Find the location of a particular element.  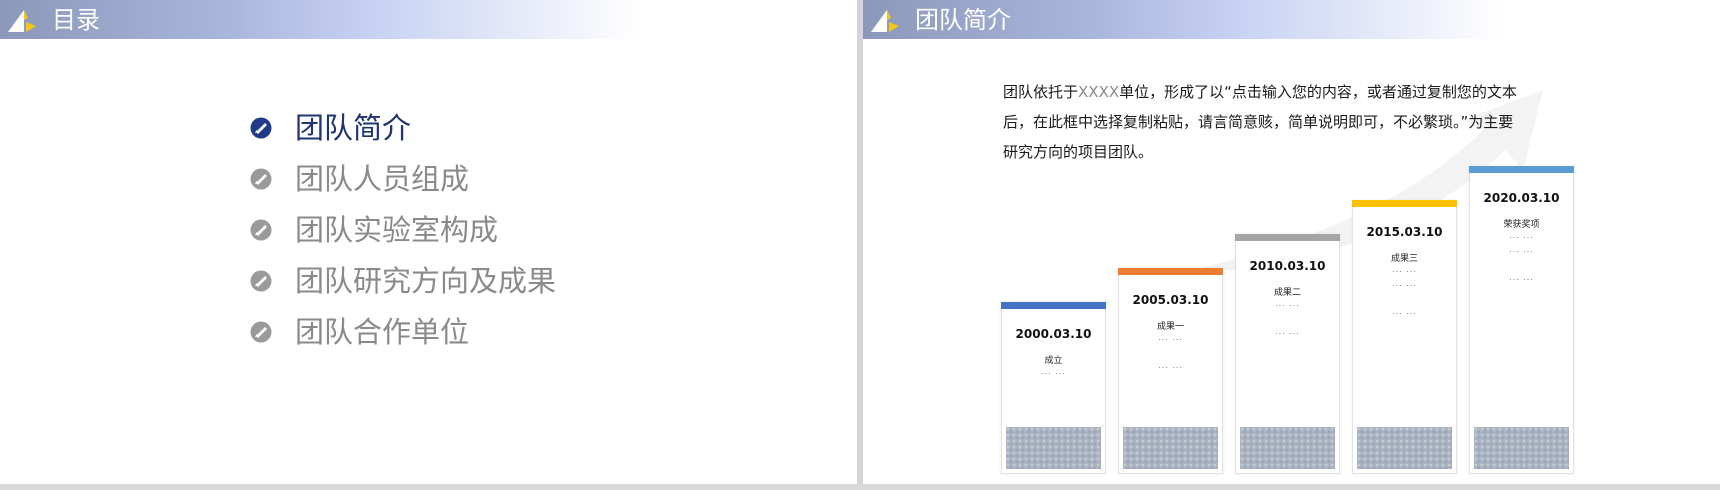

toc-item-label: 团队研究方向及成果 is located at coordinates (426, 281).